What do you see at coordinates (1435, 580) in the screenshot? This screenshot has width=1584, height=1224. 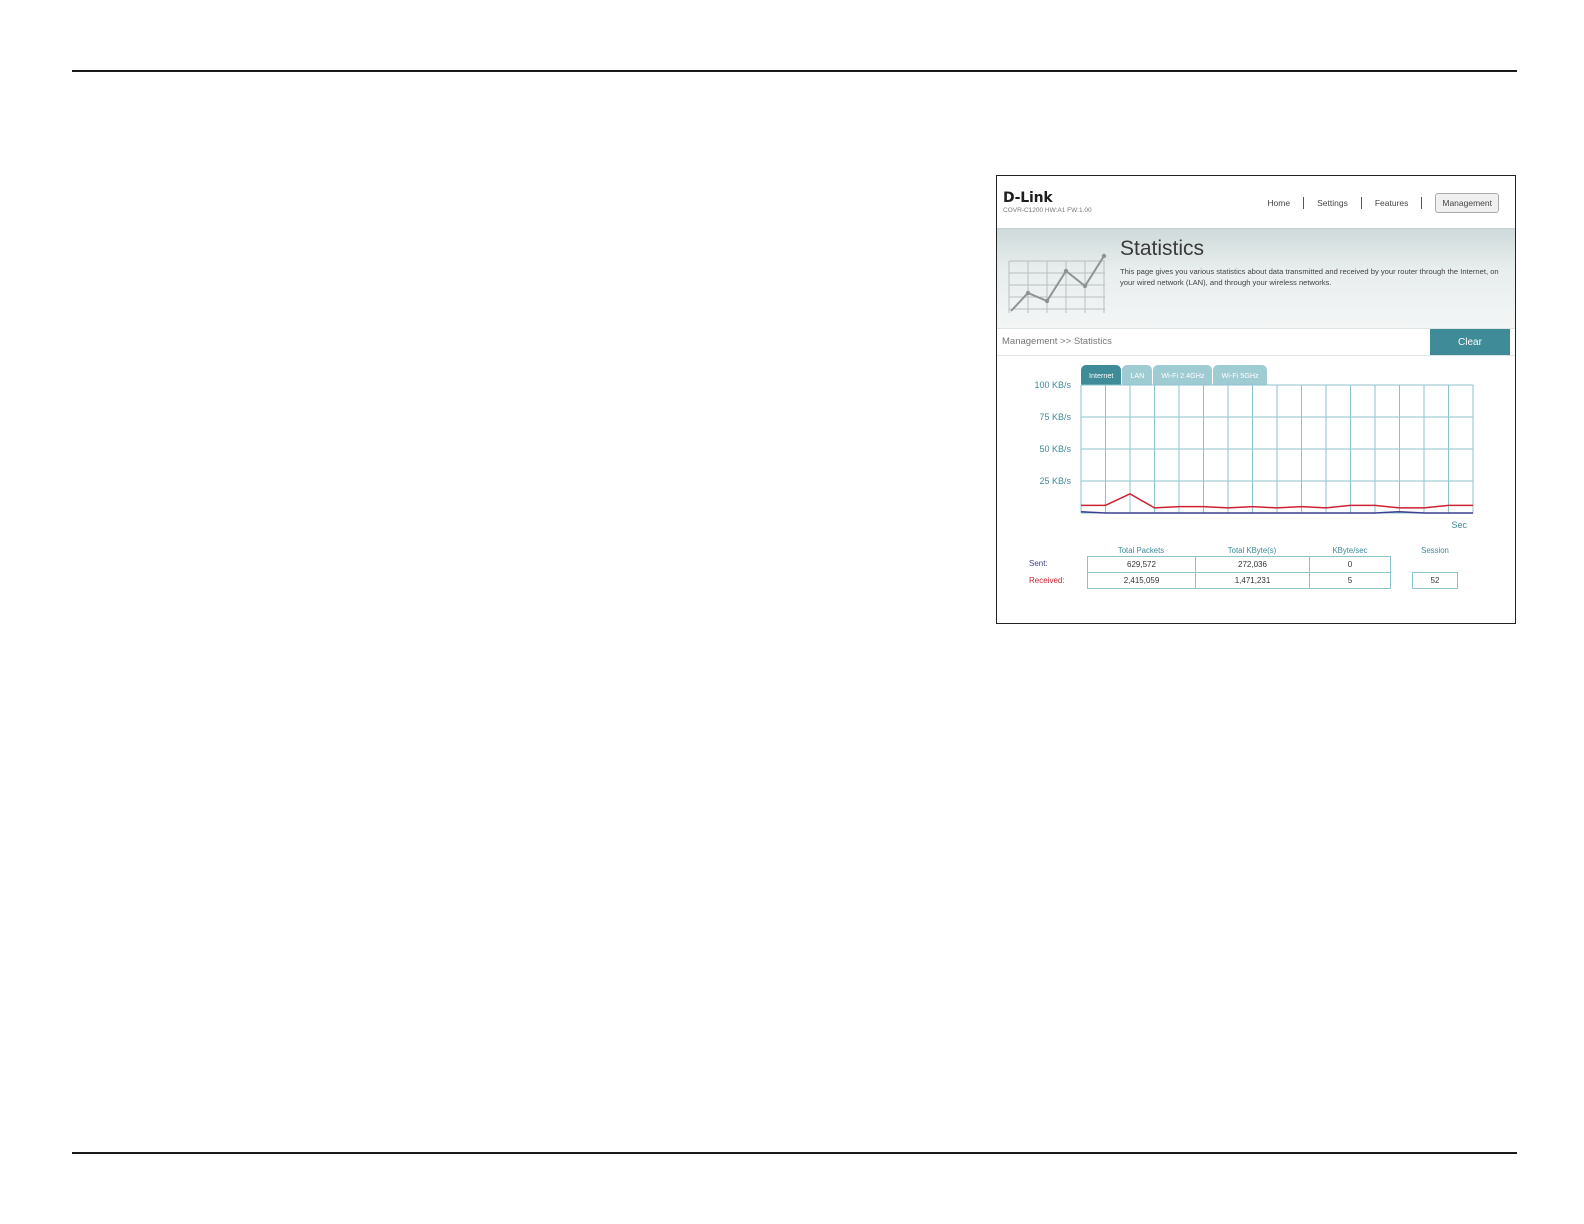 I see `session-count: 52` at bounding box center [1435, 580].